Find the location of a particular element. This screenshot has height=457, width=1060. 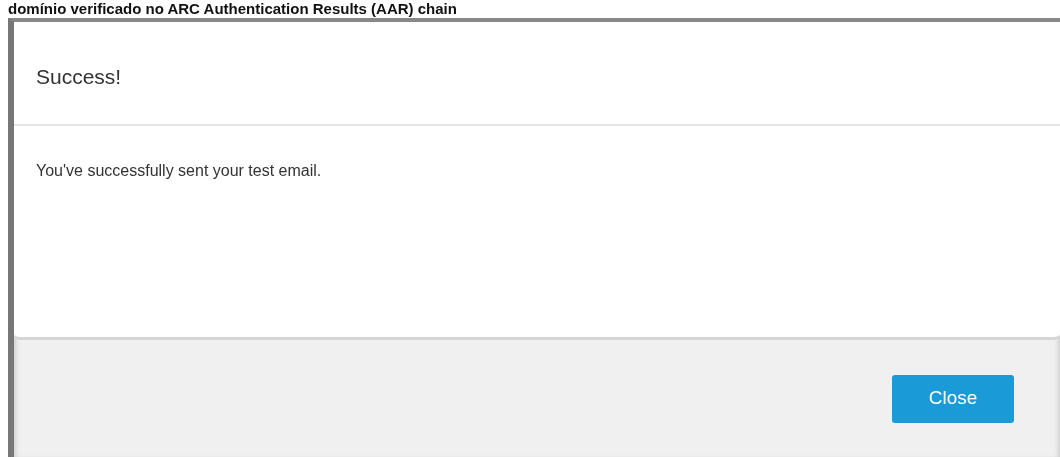

dialog-message: You've successfully sent your test email. is located at coordinates (179, 171).